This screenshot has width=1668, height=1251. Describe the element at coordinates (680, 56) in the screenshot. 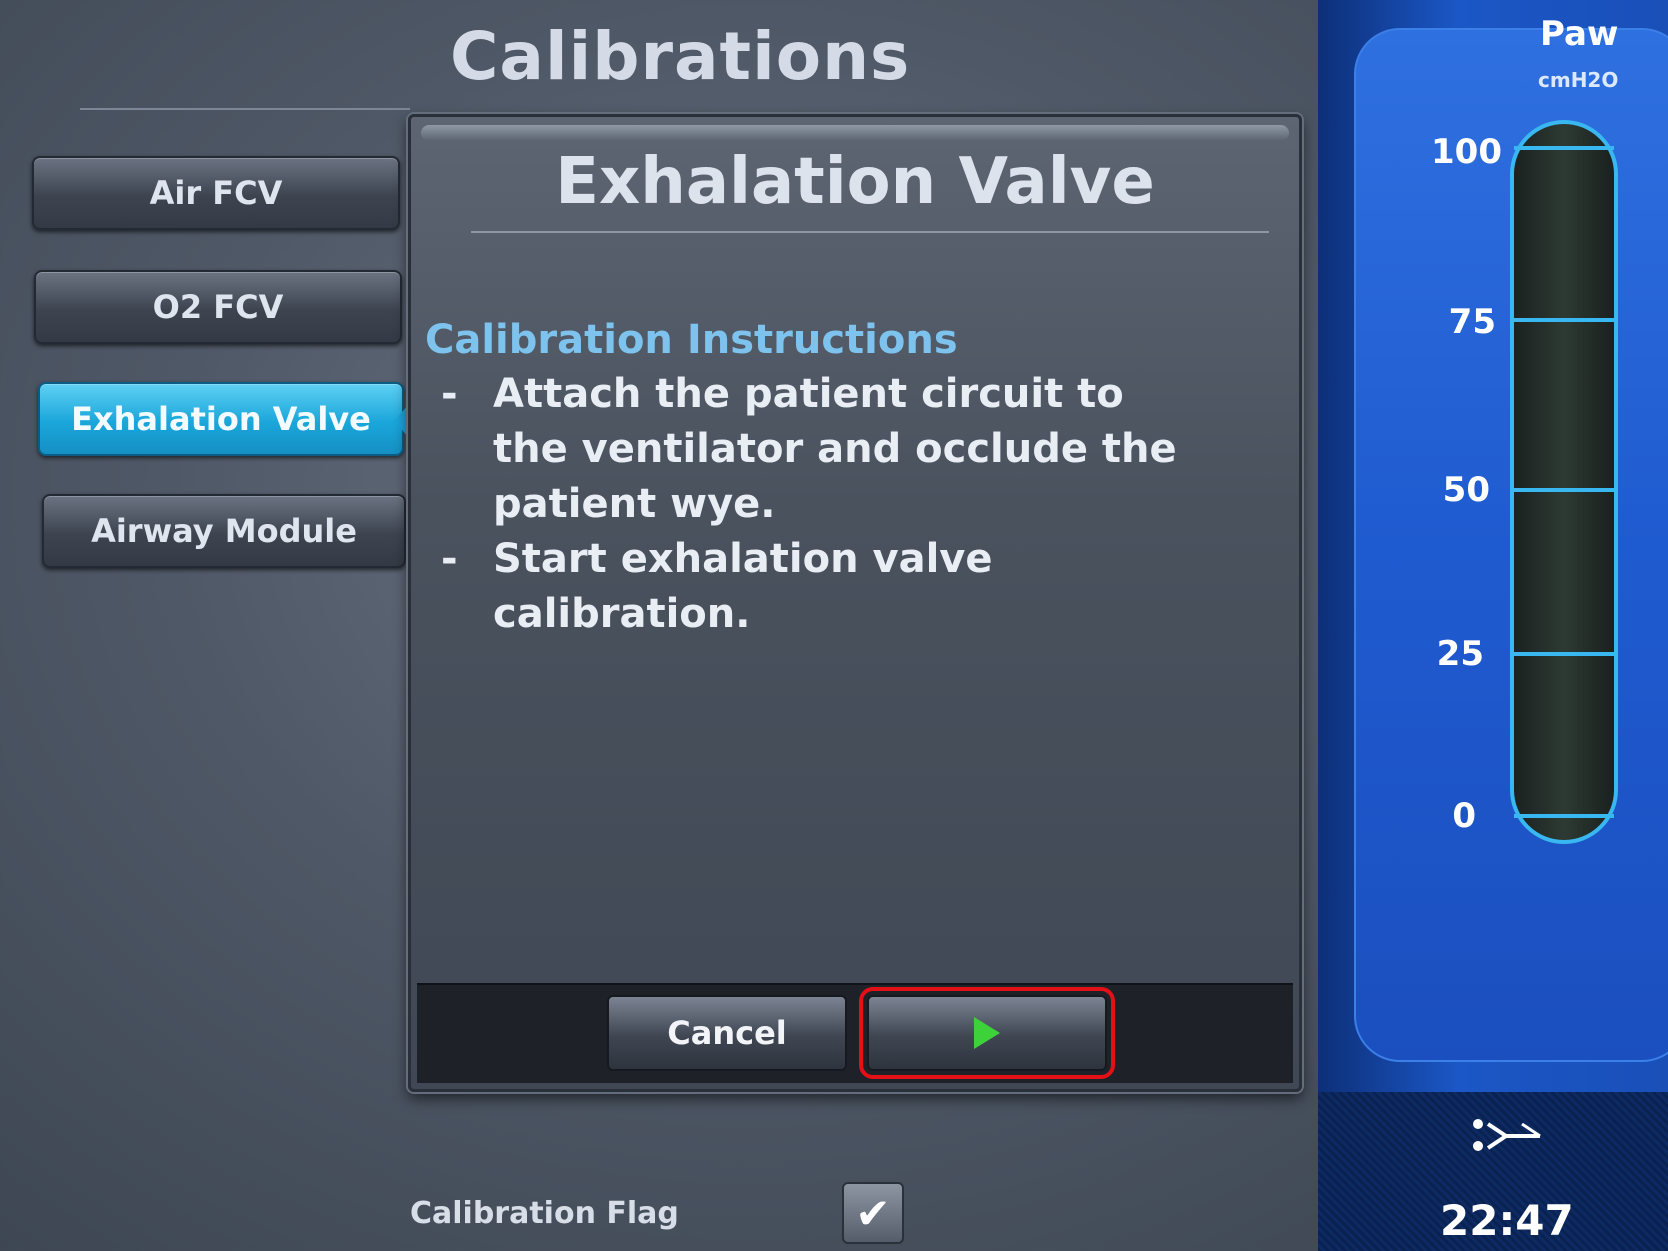

I see `screen-title: Calibrations` at that location.